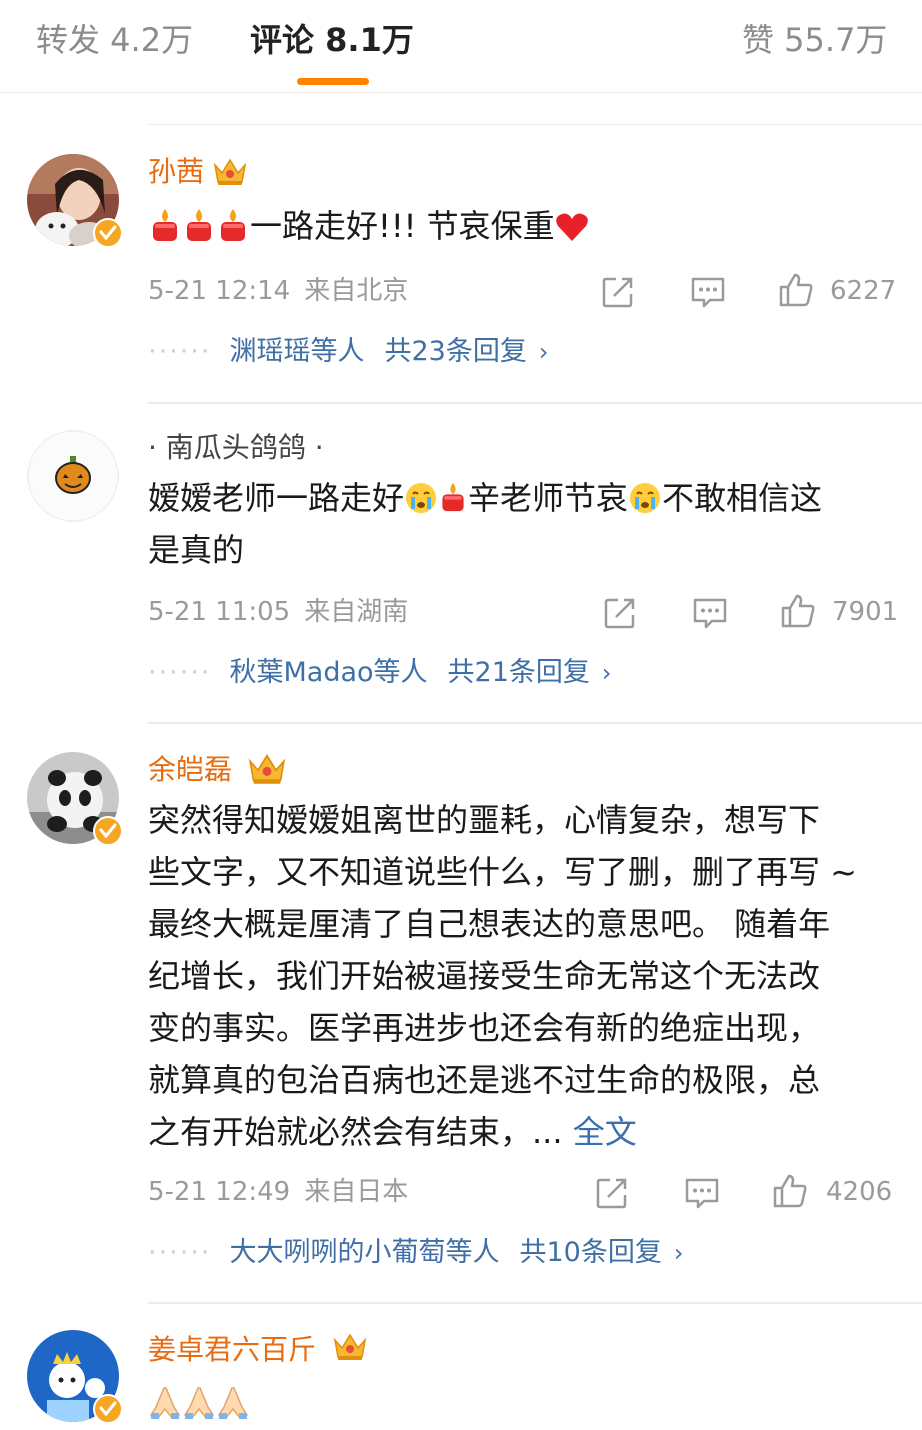  What do you see at coordinates (523, 524) in the screenshot?
I see `comment-content: 嫒嫒老师一路走好 辛老师节哀 不敢相信这是真的` at bounding box center [523, 524].